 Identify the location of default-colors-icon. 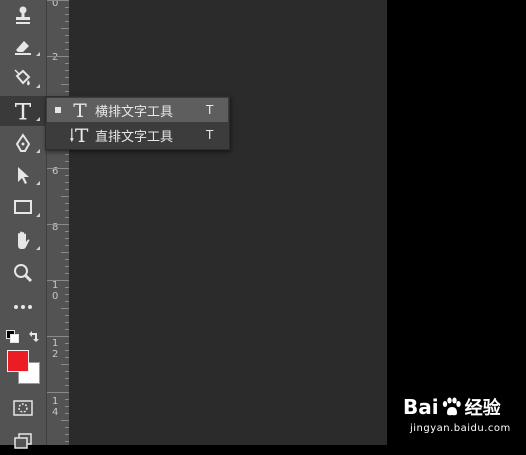
(12, 336).